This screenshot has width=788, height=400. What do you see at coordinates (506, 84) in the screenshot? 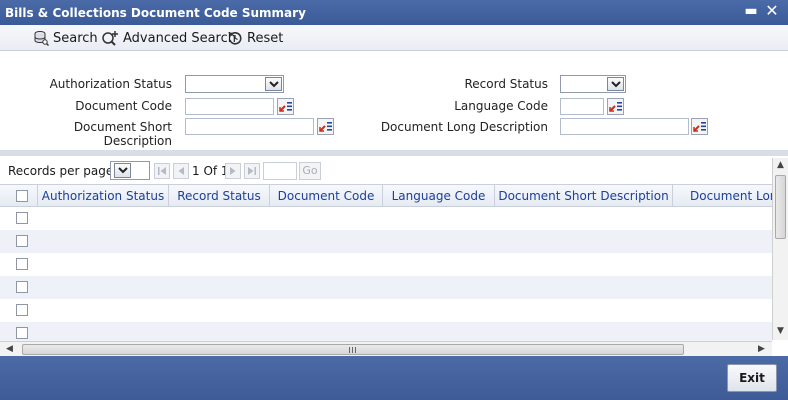
I see `record-status-label: Record Status` at bounding box center [506, 84].